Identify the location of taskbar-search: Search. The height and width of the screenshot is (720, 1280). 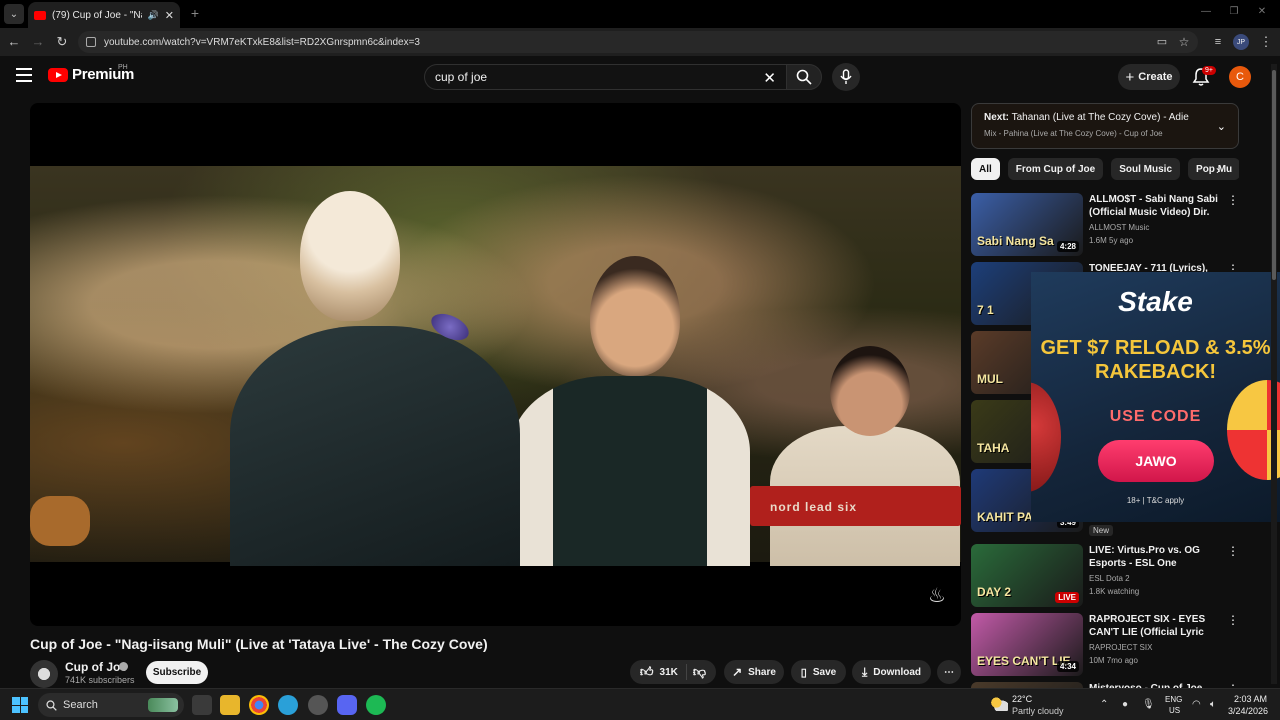
(111, 705).